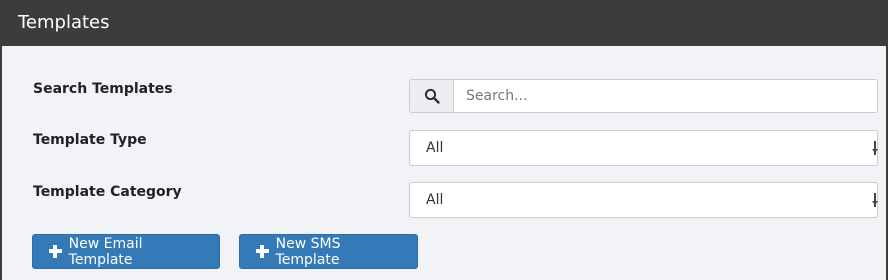  Describe the element at coordinates (90, 140) in the screenshot. I see `template-type-label: Template Type` at that location.